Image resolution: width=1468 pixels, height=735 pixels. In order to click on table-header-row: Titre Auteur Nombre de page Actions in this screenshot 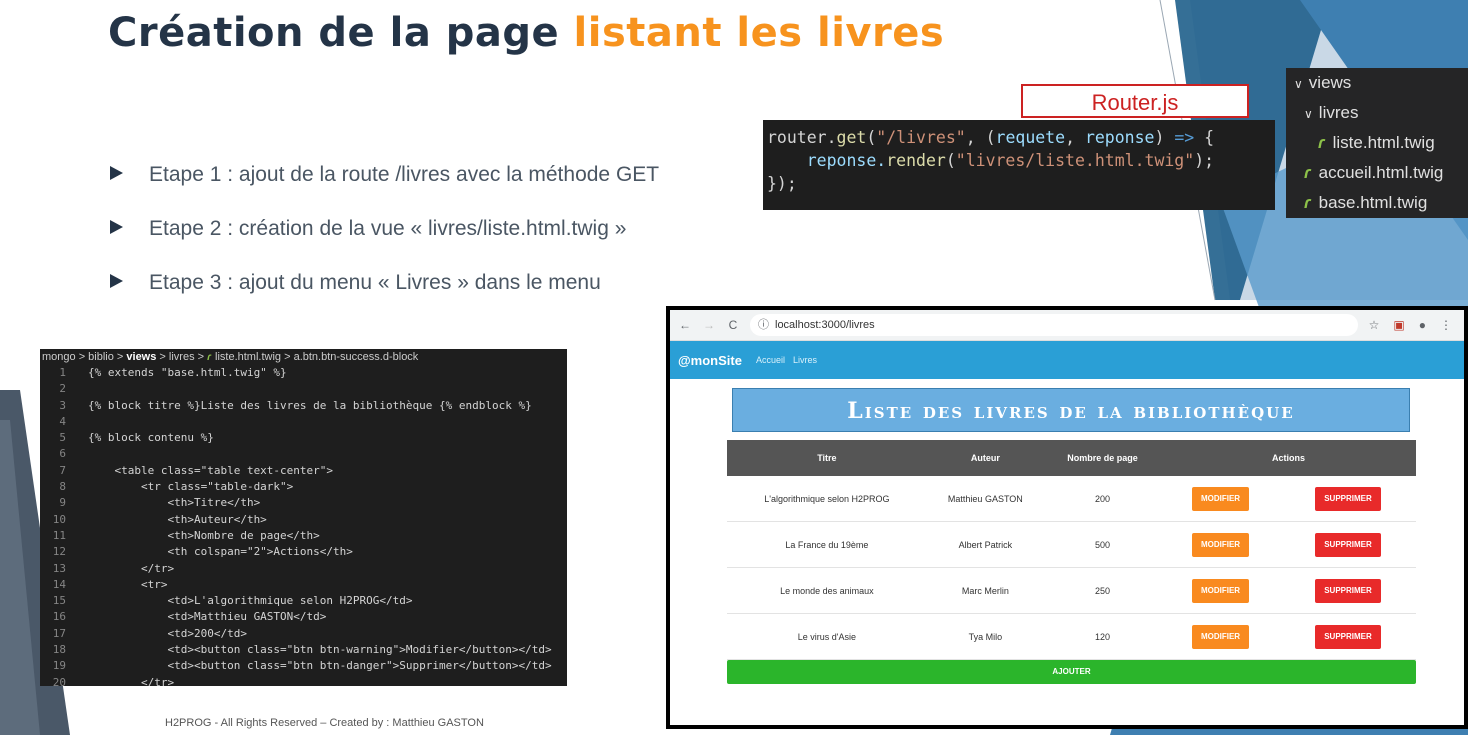, I will do `click(1071, 458)`.